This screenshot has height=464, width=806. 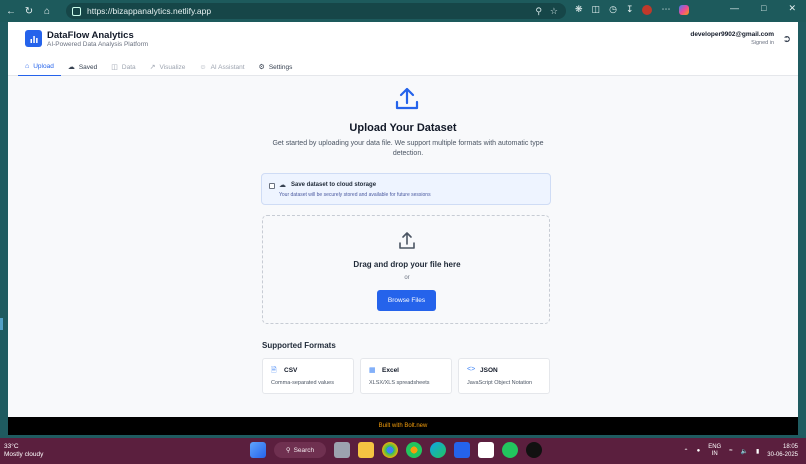 I want to click on cloud-save-label: Save dataset to cloud storage, so click(x=334, y=185).